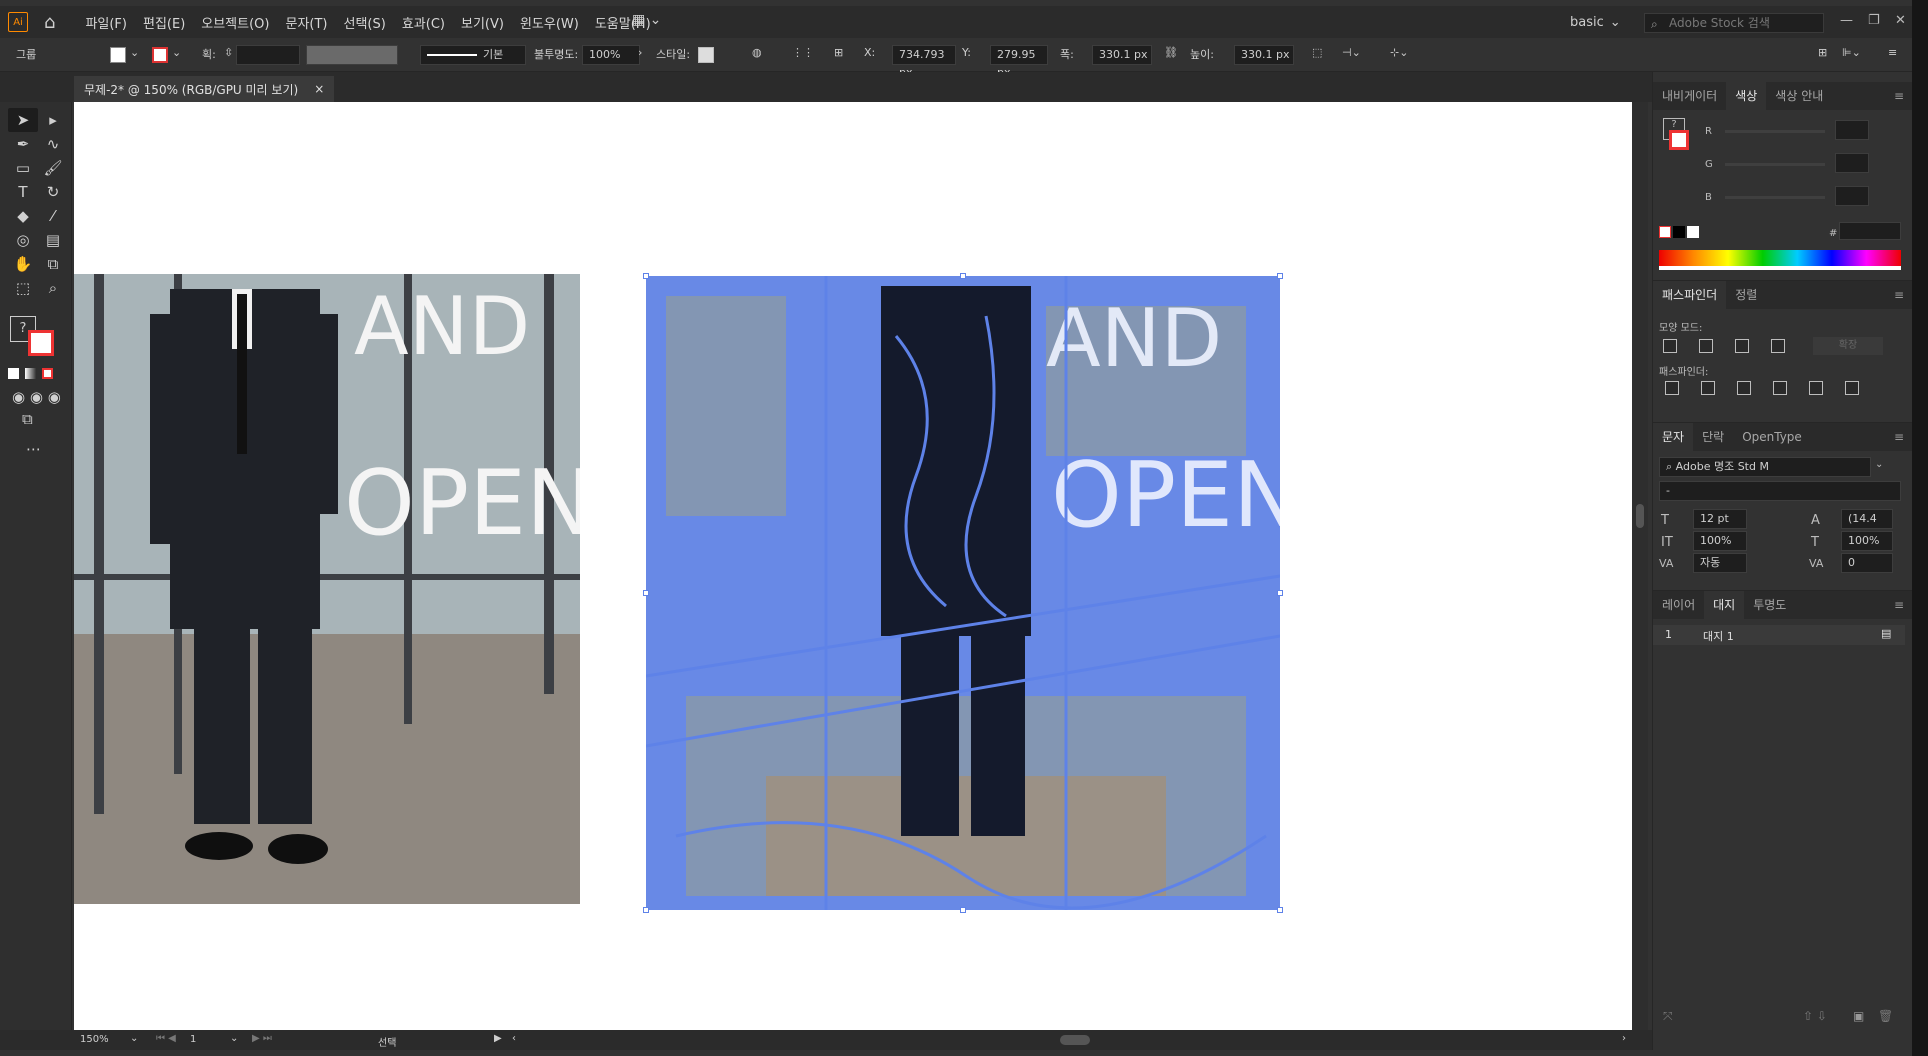 The image size is (1928, 1056). What do you see at coordinates (49, 22) in the screenshot?
I see `home-icon: ⌂` at bounding box center [49, 22].